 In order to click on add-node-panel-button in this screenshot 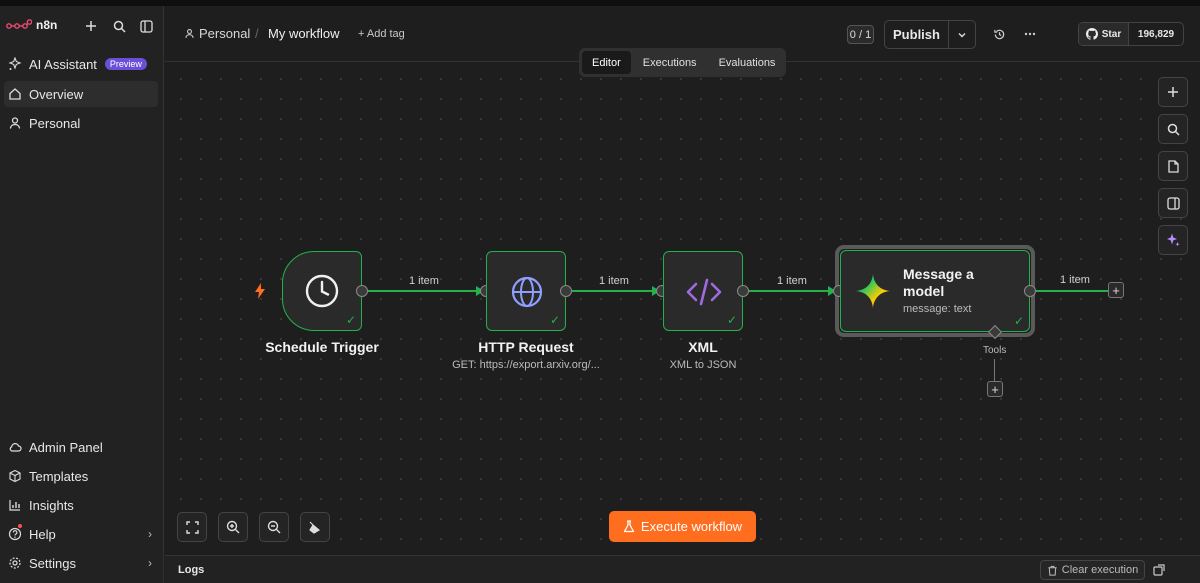, I will do `click(1173, 92)`.